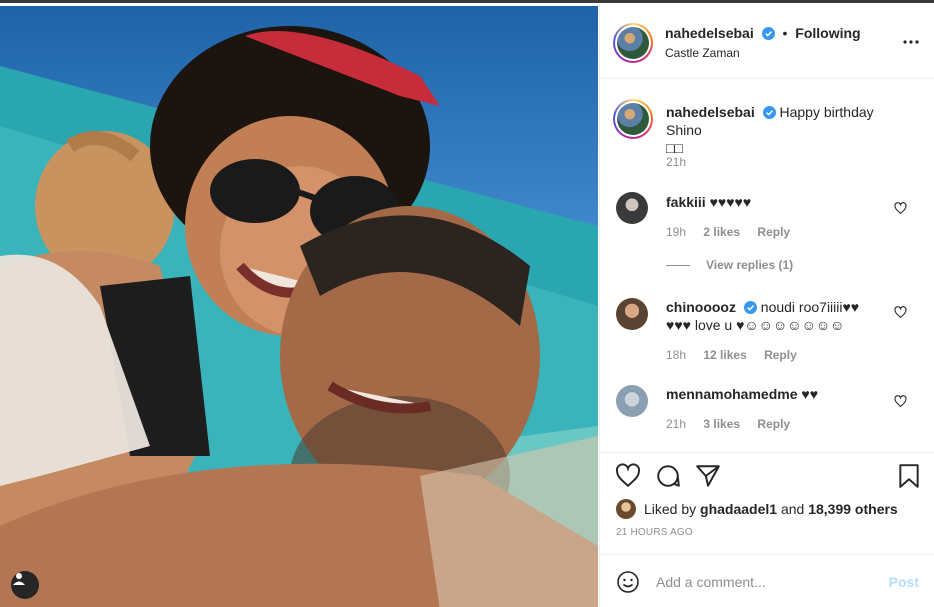 This screenshot has width=934, height=607. What do you see at coordinates (676, 232) in the screenshot?
I see `comment-time: 19h` at bounding box center [676, 232].